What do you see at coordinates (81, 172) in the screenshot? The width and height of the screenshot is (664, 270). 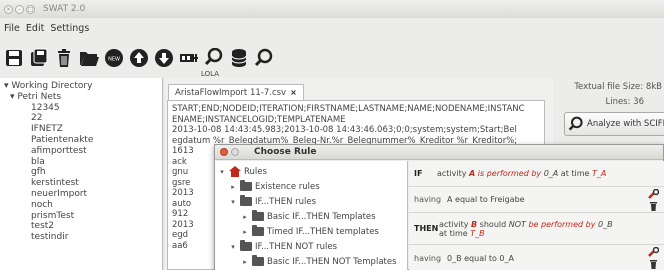 I see `tree-item: gfh` at bounding box center [81, 172].